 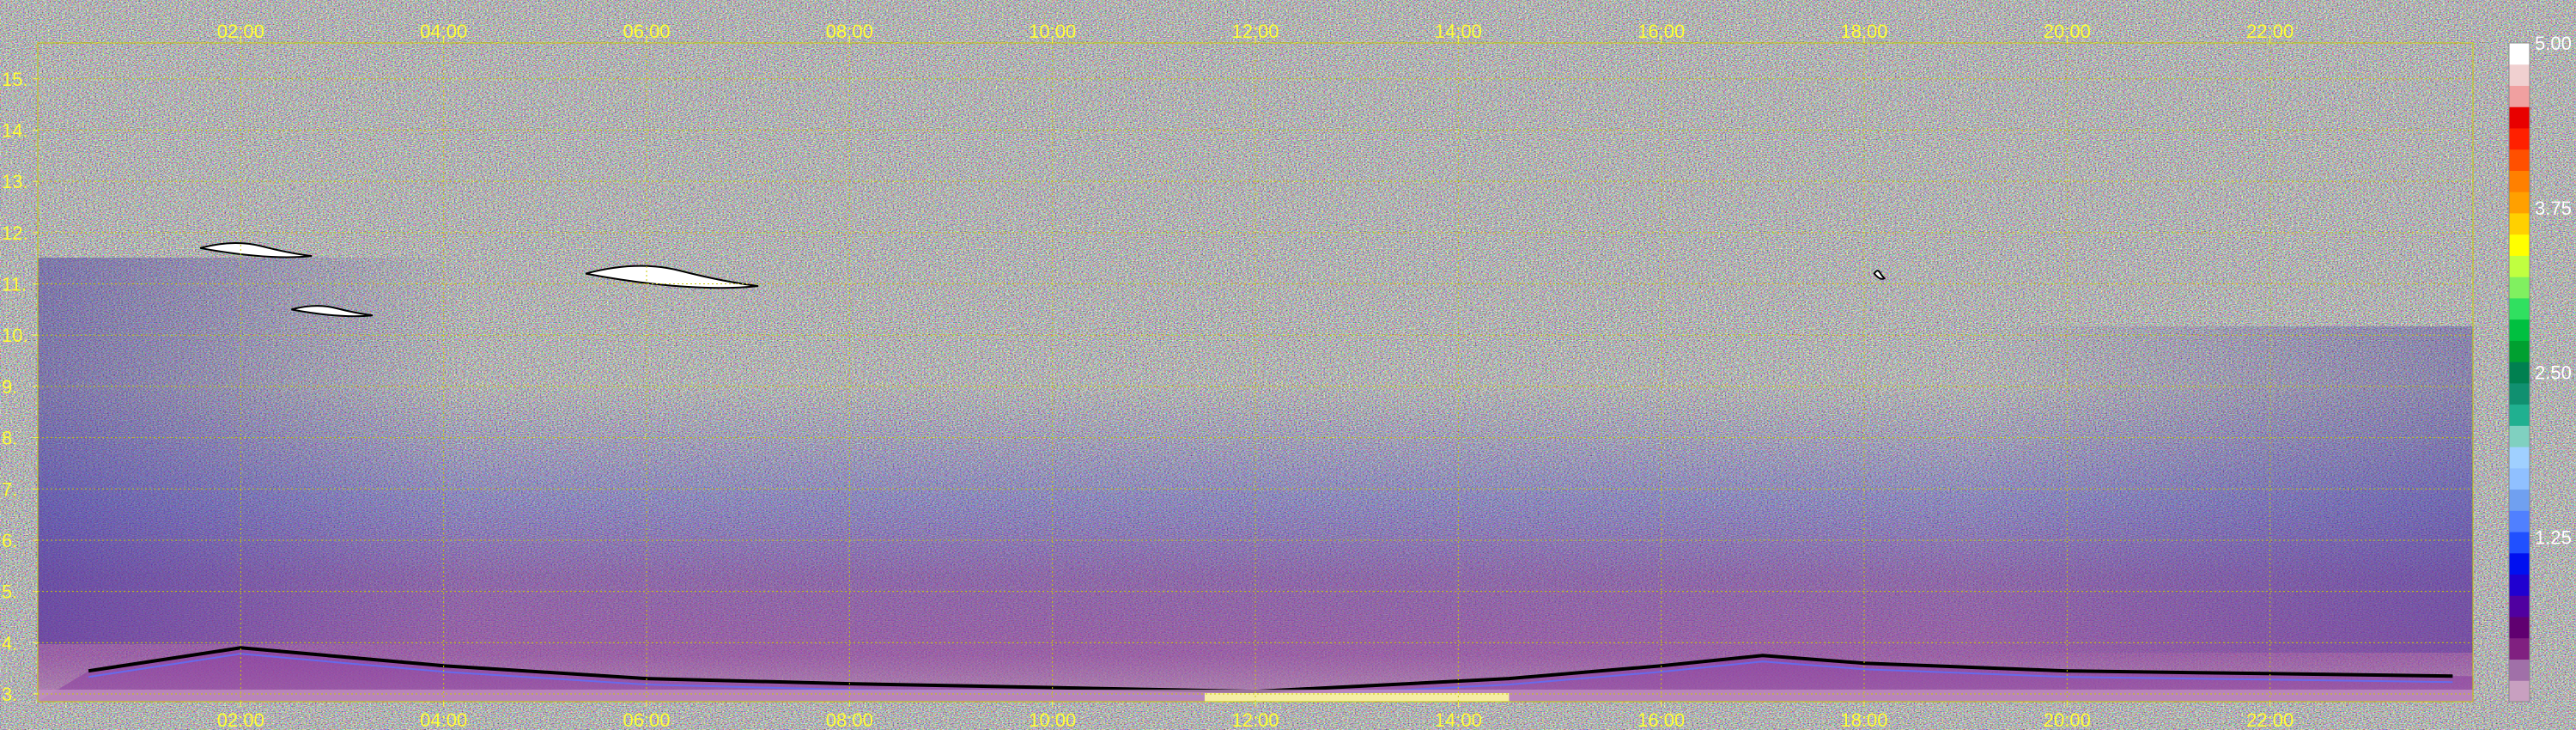 What do you see at coordinates (444, 31) in the screenshot?
I see `x-tick-label-top: 04:00` at bounding box center [444, 31].